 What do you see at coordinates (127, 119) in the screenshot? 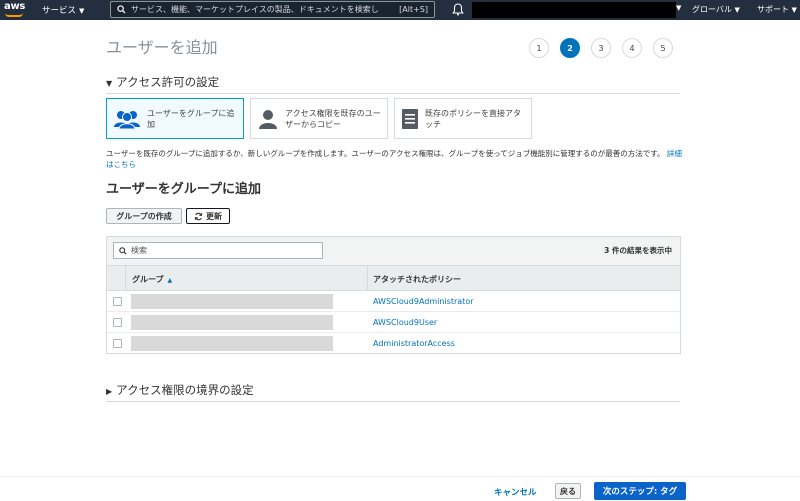
I see `users-group-icon` at bounding box center [127, 119].